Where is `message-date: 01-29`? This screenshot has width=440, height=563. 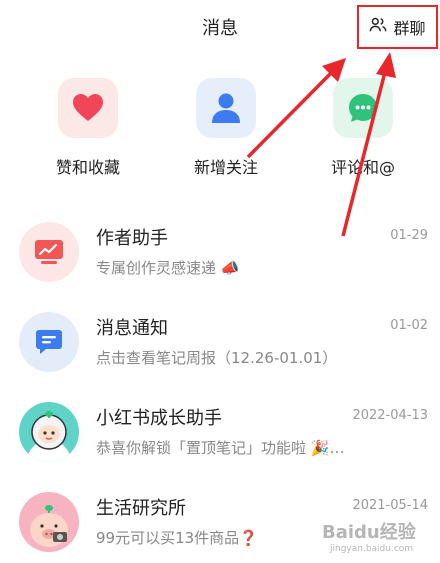
message-date: 01-29 is located at coordinates (409, 235).